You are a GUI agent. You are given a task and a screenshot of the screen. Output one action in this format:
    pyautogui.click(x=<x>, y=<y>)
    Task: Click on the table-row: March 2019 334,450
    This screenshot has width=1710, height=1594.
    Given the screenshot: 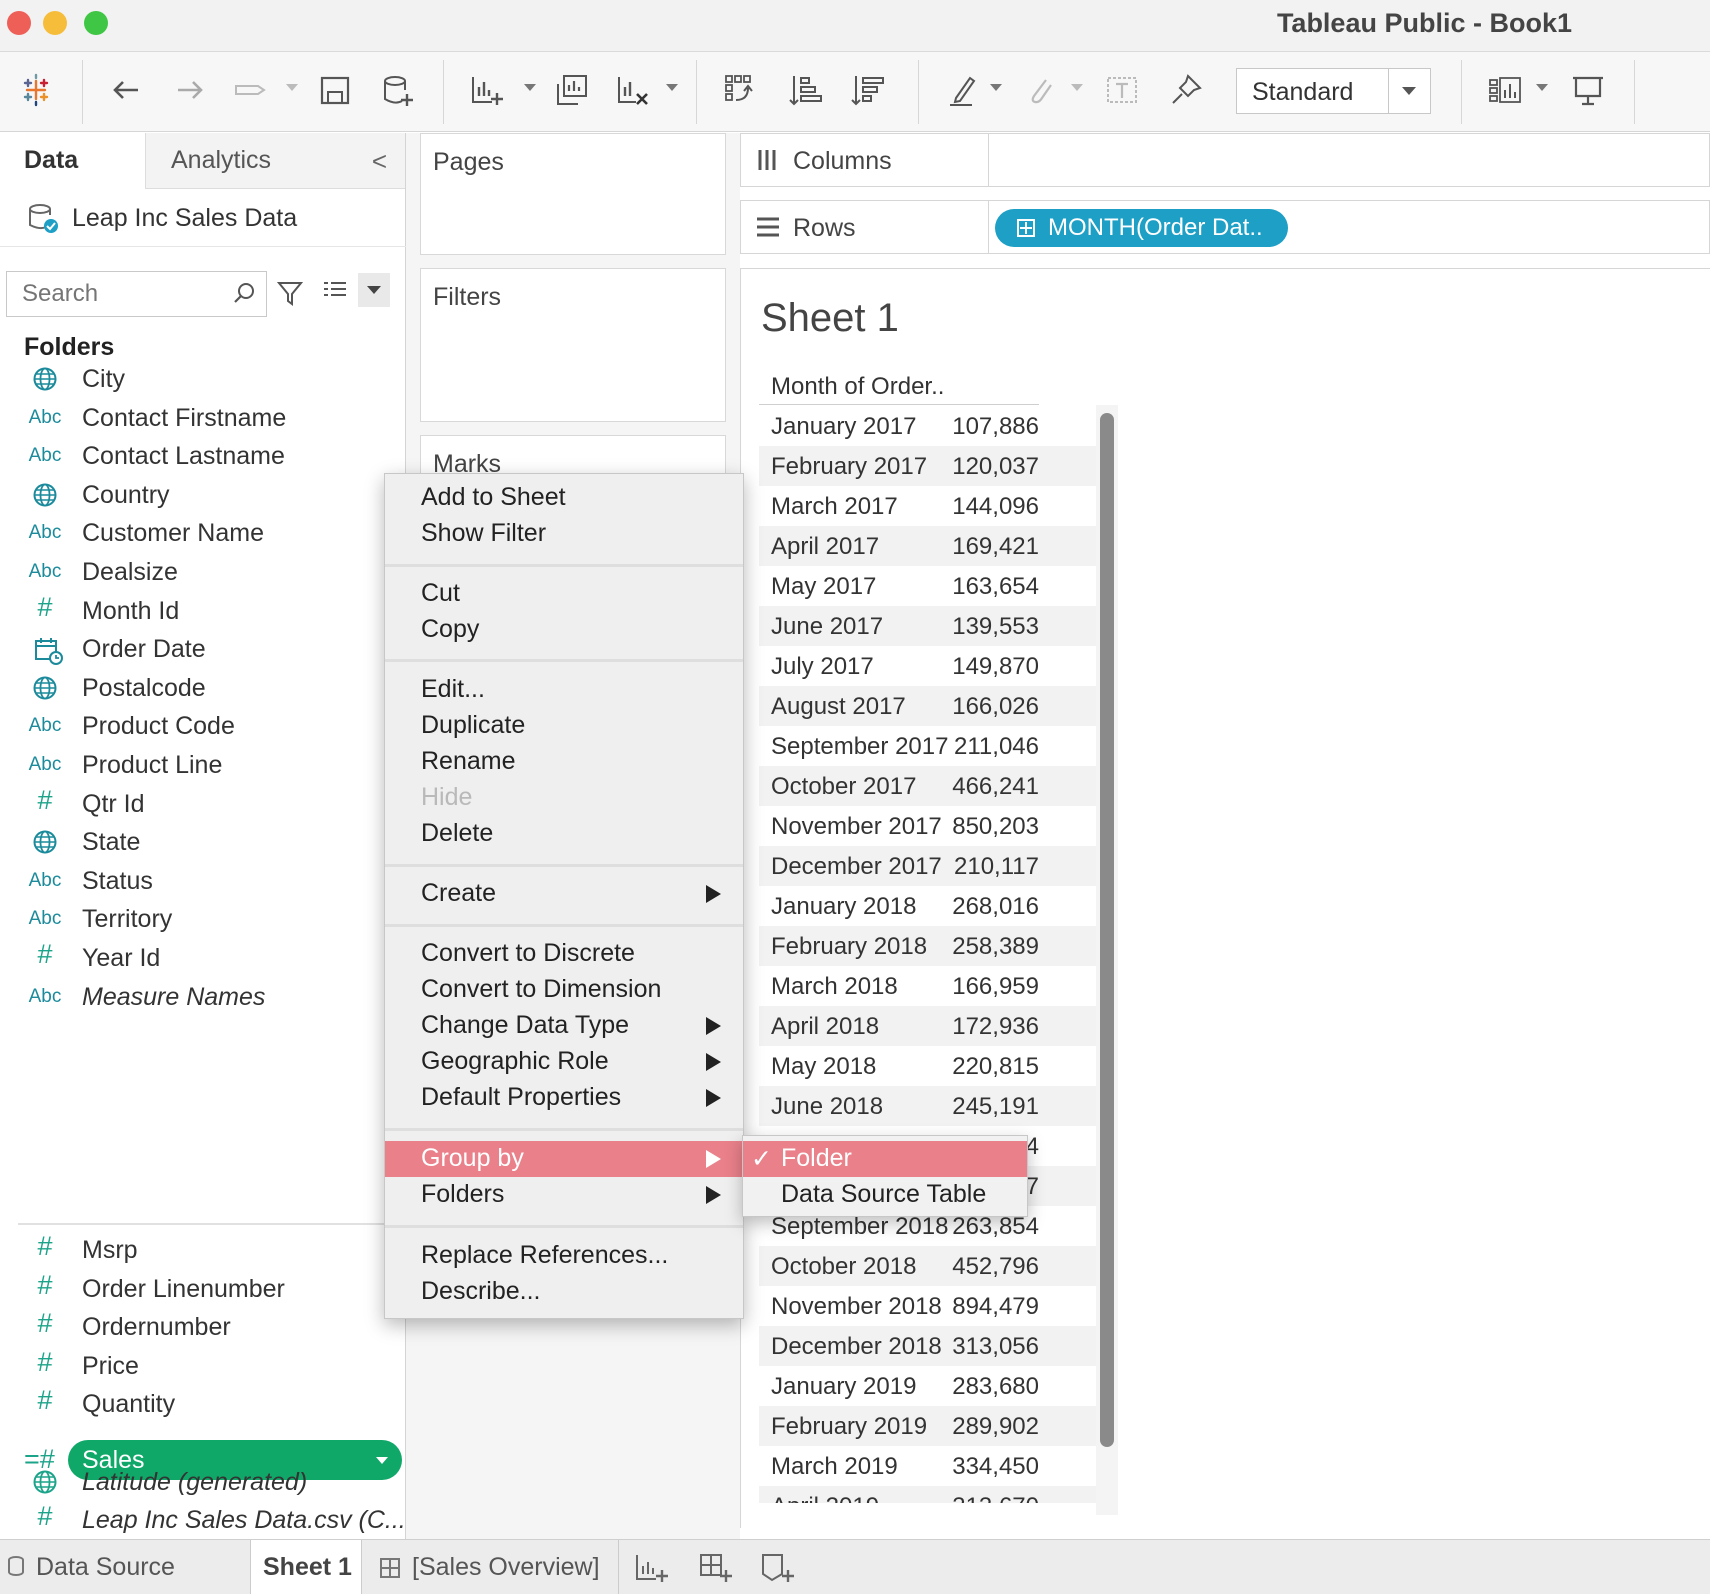 What is the action you would take?
    pyautogui.click(x=929, y=1466)
    